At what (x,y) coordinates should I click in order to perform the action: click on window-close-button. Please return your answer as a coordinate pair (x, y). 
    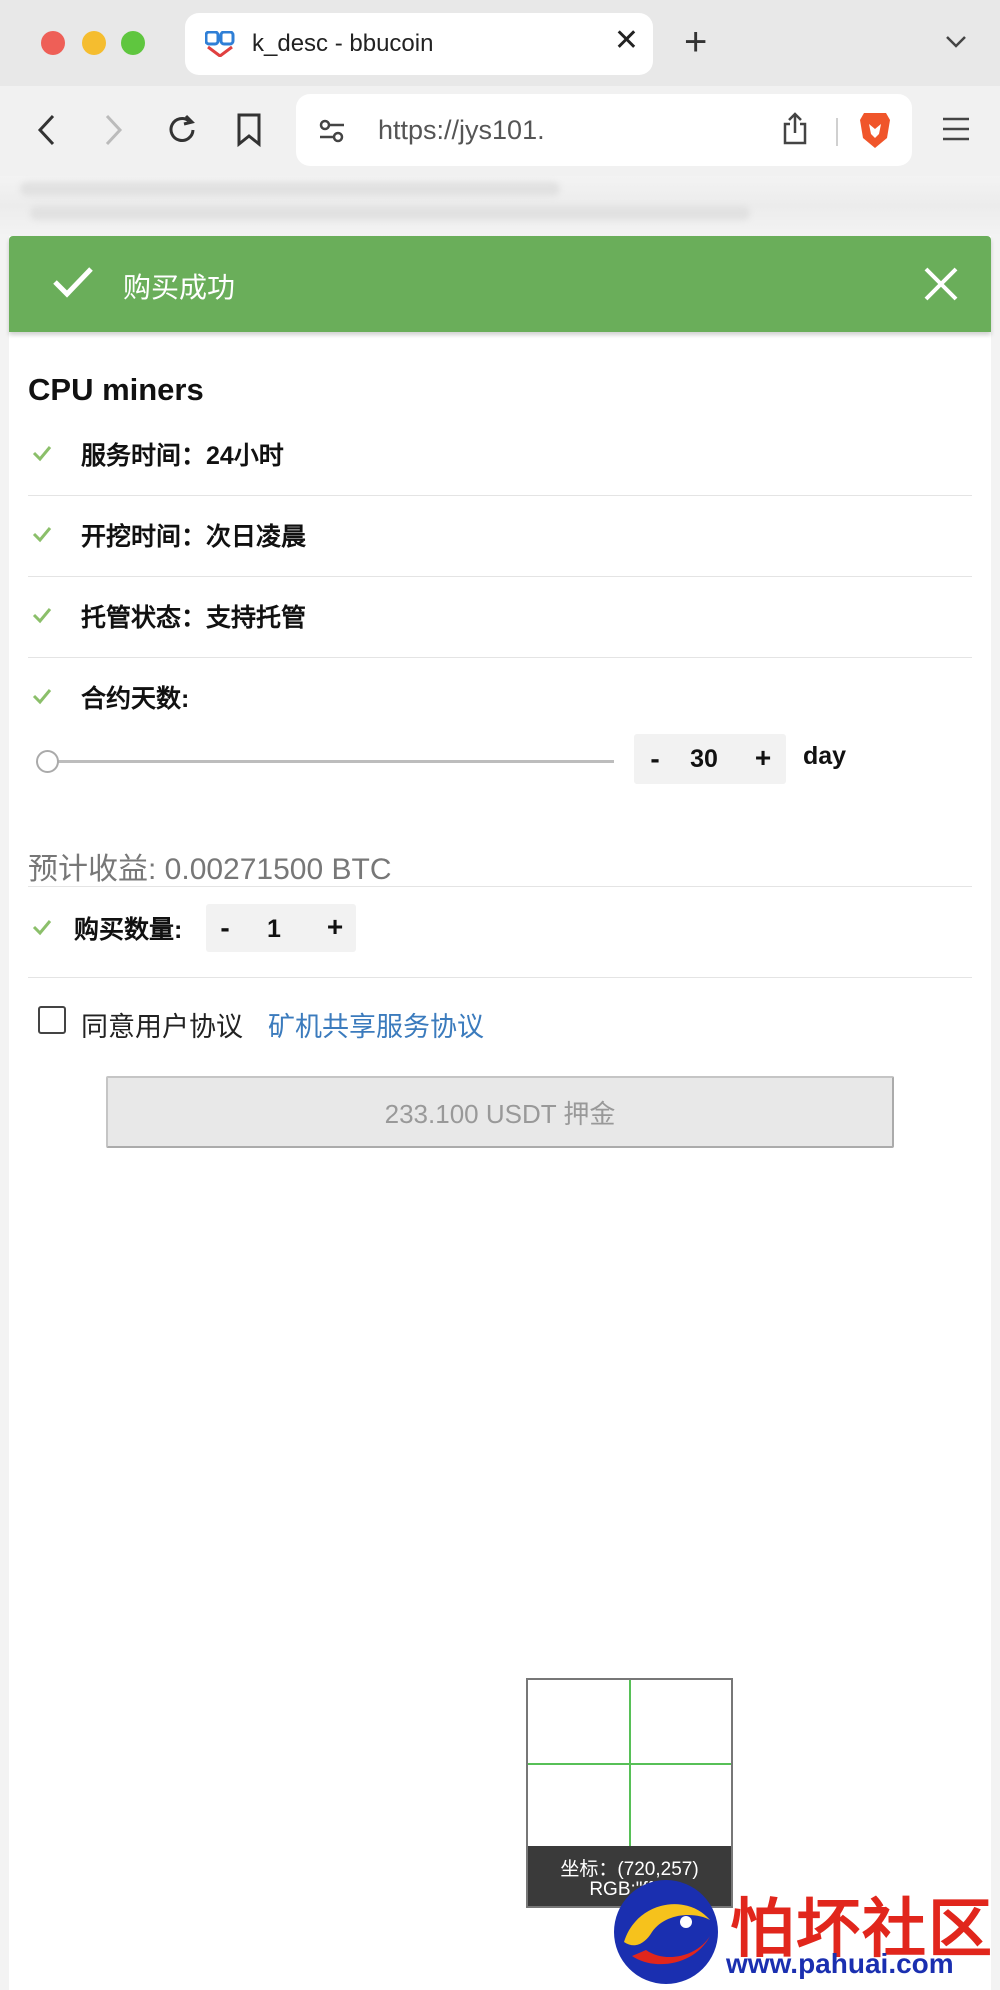
    Looking at the image, I should click on (53, 43).